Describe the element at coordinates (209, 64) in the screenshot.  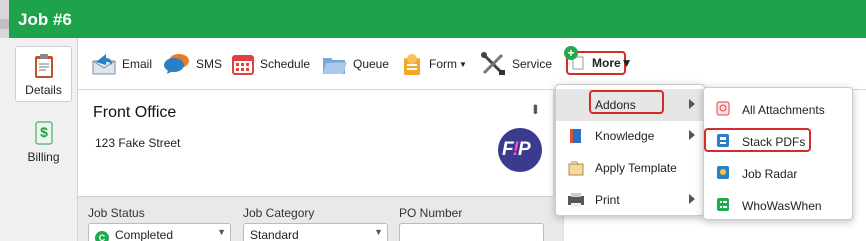
I see `sms-label: SMS` at that location.